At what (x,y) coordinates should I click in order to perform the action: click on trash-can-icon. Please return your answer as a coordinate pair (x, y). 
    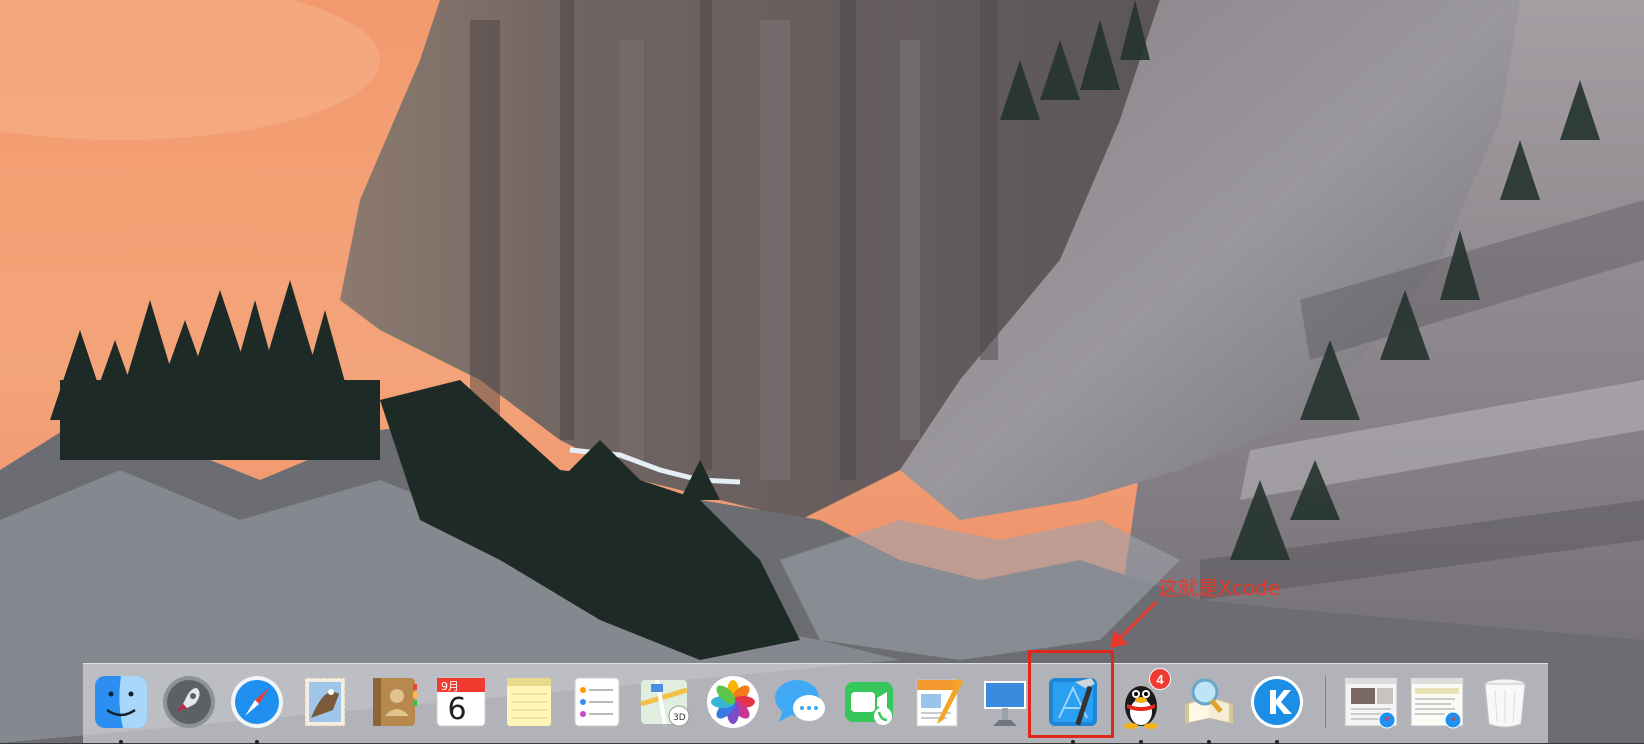
    Looking at the image, I should click on (1505, 703).